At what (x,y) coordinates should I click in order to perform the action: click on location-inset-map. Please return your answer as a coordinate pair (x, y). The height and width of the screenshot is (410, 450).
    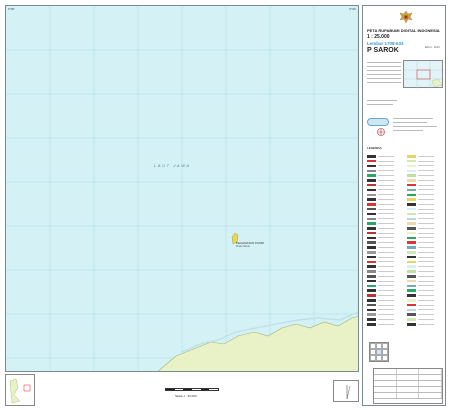
    Looking at the image, I should click on (20, 390).